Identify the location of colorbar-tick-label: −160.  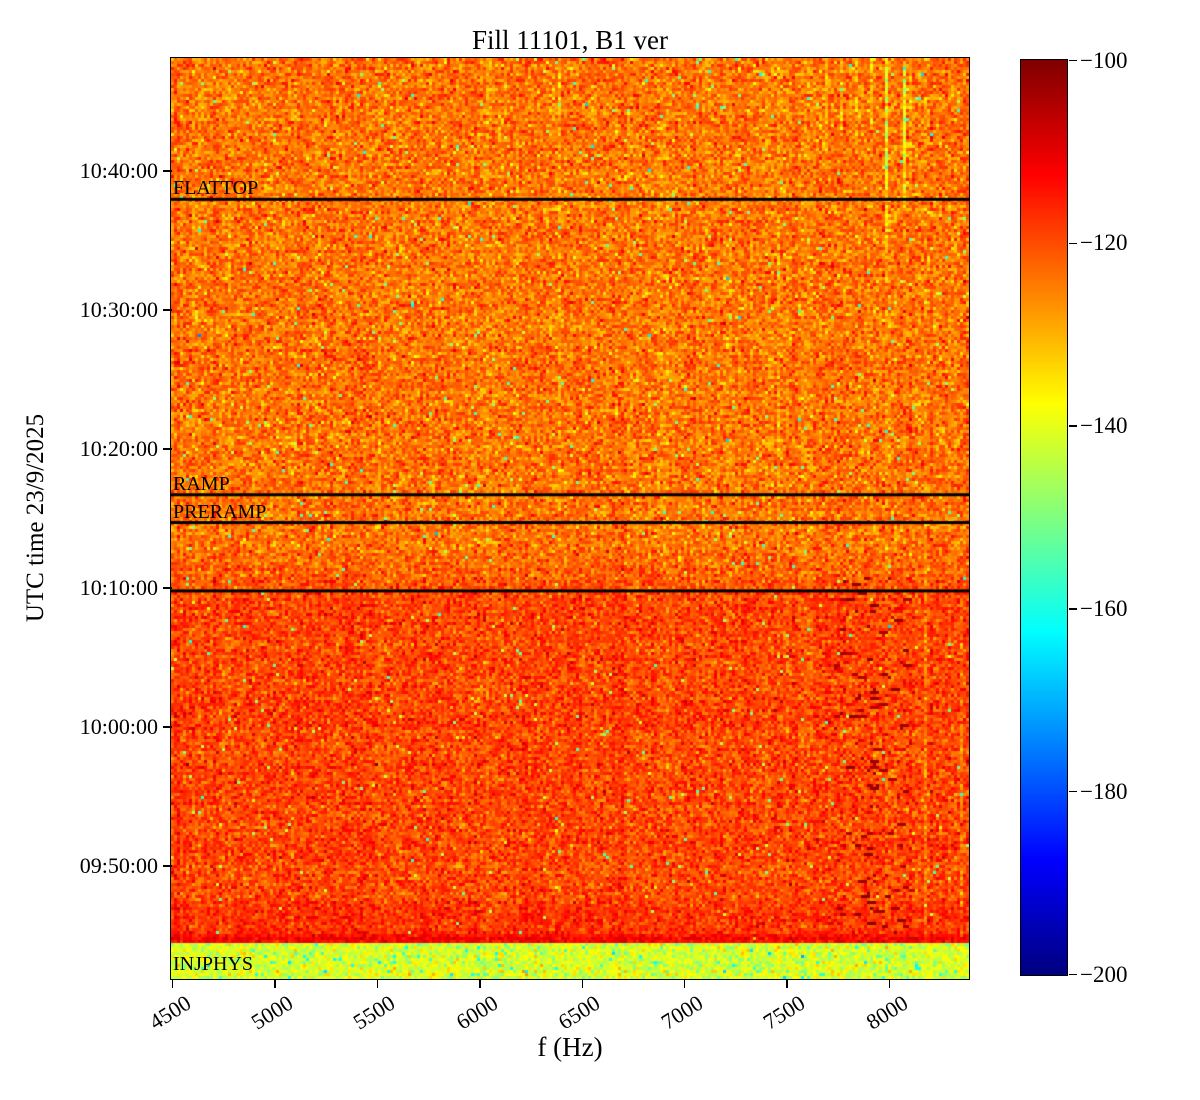
(1104, 608).